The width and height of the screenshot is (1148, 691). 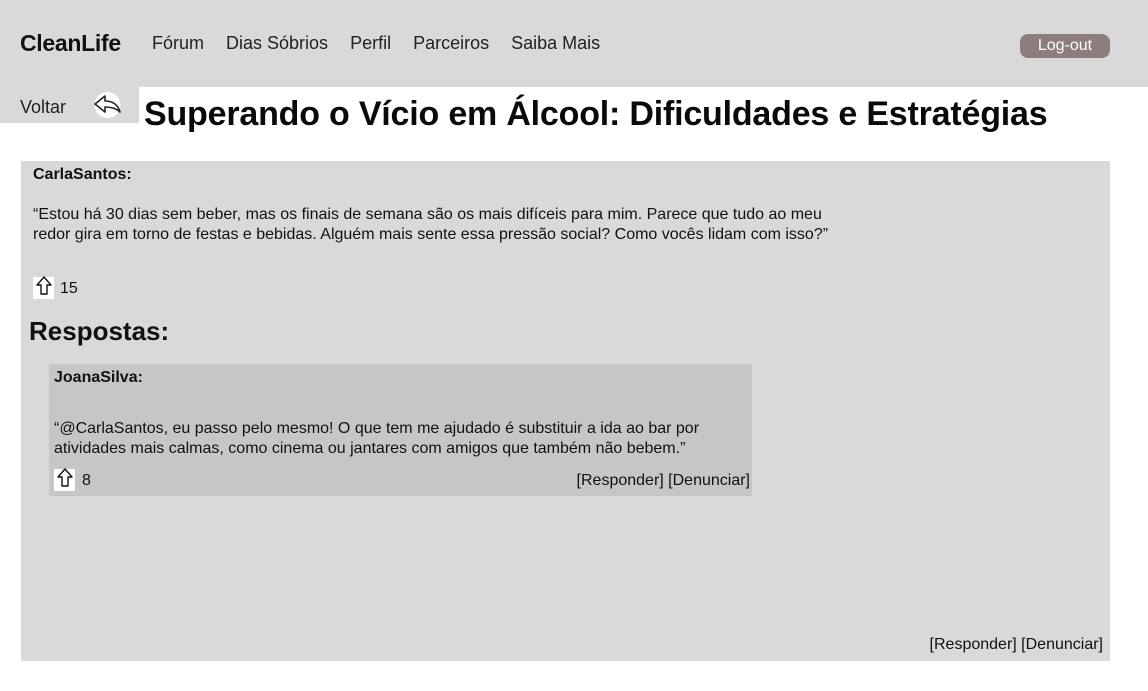 What do you see at coordinates (178, 43) in the screenshot?
I see `nav-item-forum: Fórum` at bounding box center [178, 43].